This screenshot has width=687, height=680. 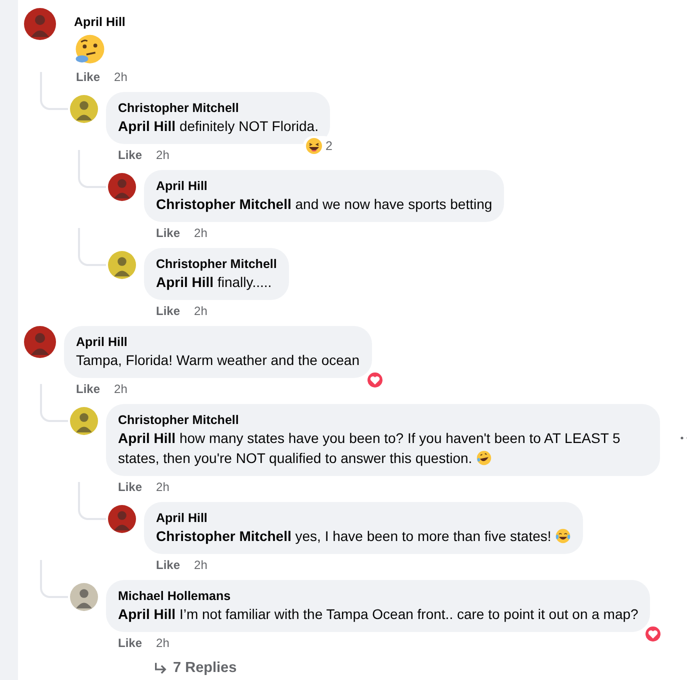 I want to click on comment-text: April Hill how many states have you been to? If you haven't been to AT LEAST 5 states, then you're NOT qualified to answer this question., so click(x=370, y=448).